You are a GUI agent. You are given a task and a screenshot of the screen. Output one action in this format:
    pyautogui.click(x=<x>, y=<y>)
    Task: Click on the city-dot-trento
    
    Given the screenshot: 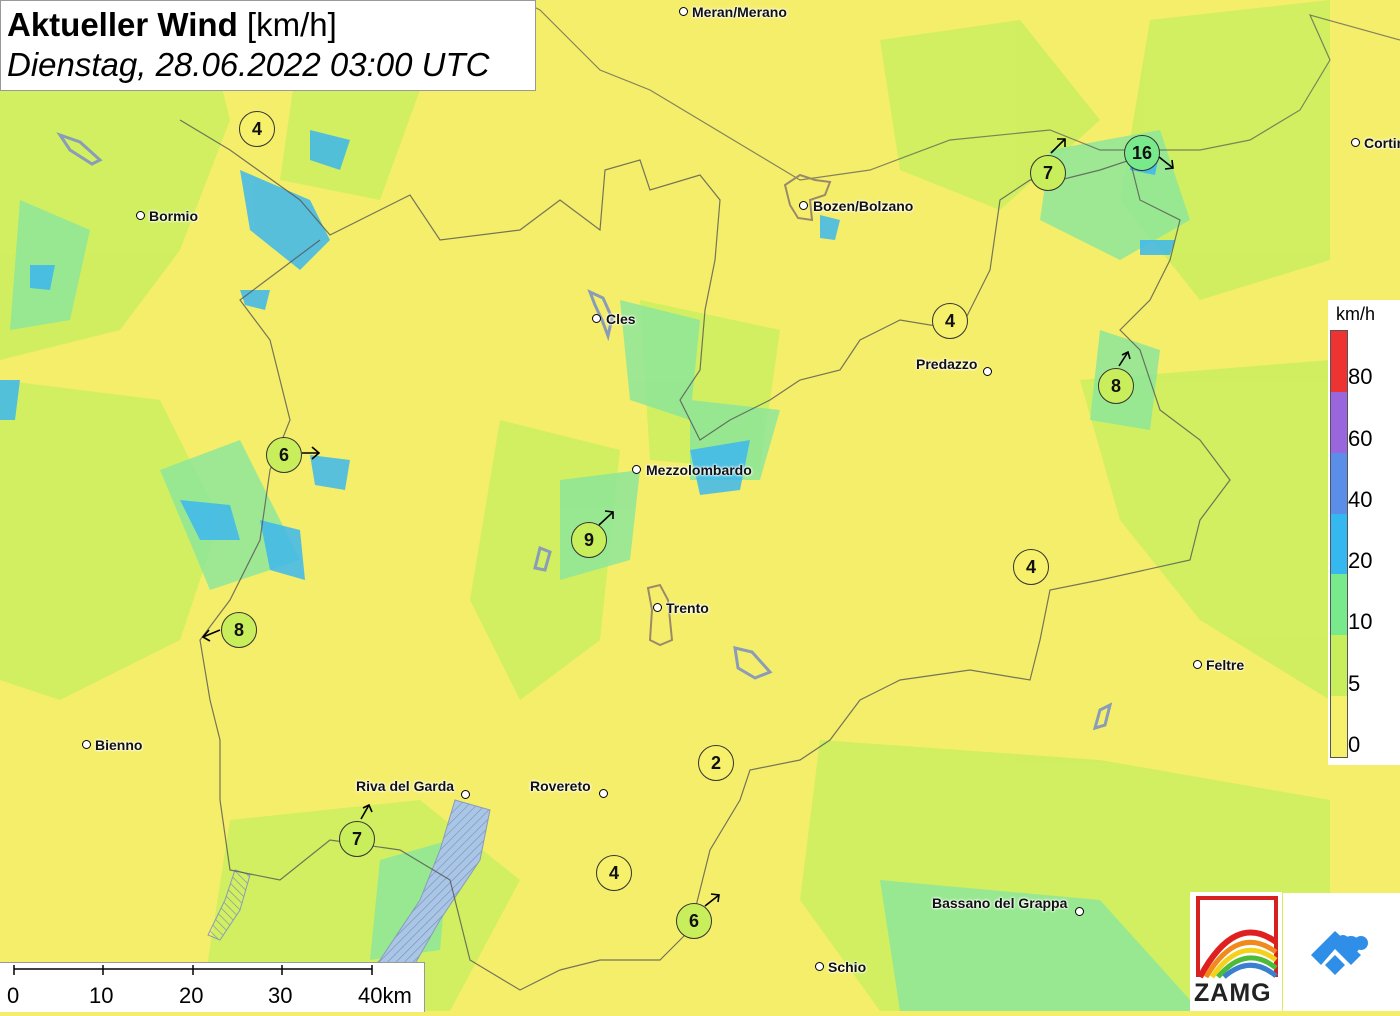 What is the action you would take?
    pyautogui.click(x=657, y=607)
    